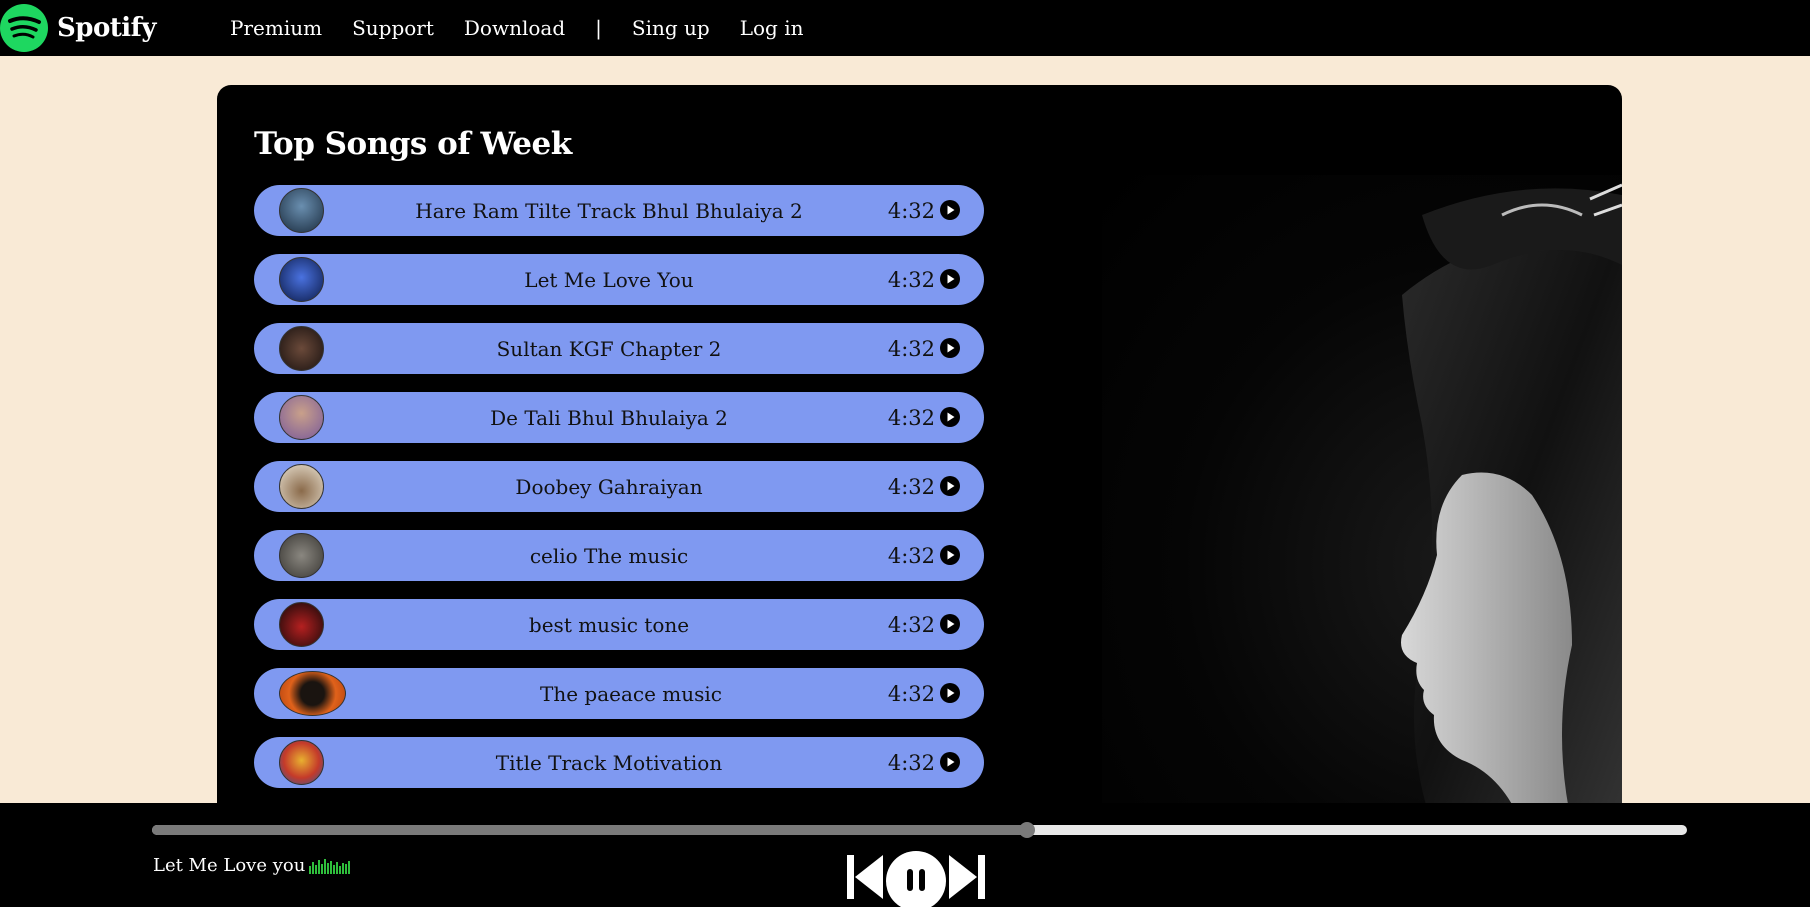 Image resolution: width=1810 pixels, height=907 pixels. I want to click on now-playing: Let Me Love you, so click(252, 865).